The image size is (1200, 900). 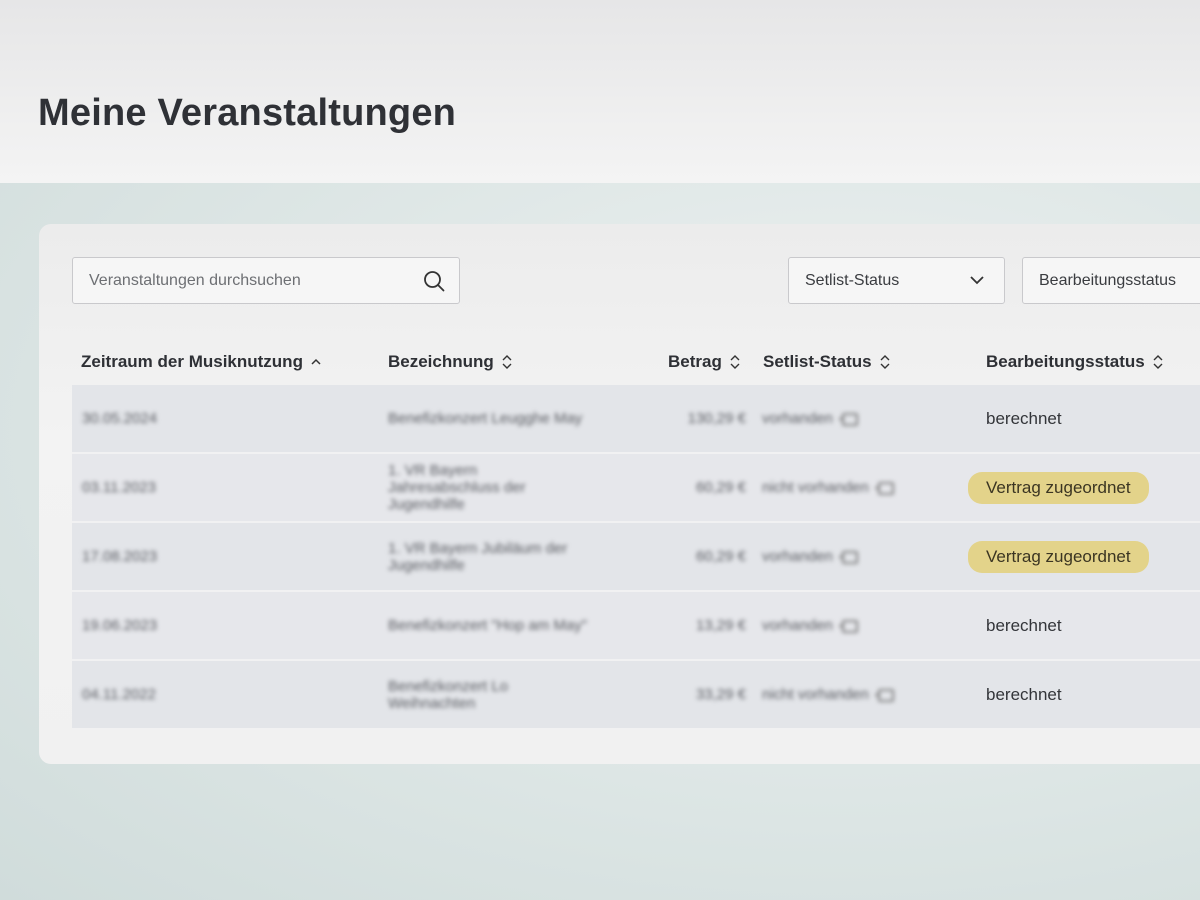 I want to click on event-date: 30.05.2024, so click(x=120, y=418).